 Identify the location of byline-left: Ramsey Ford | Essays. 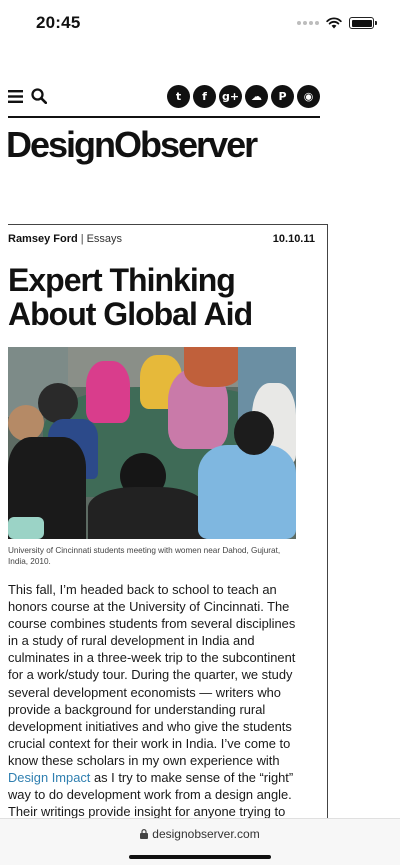
(65, 239).